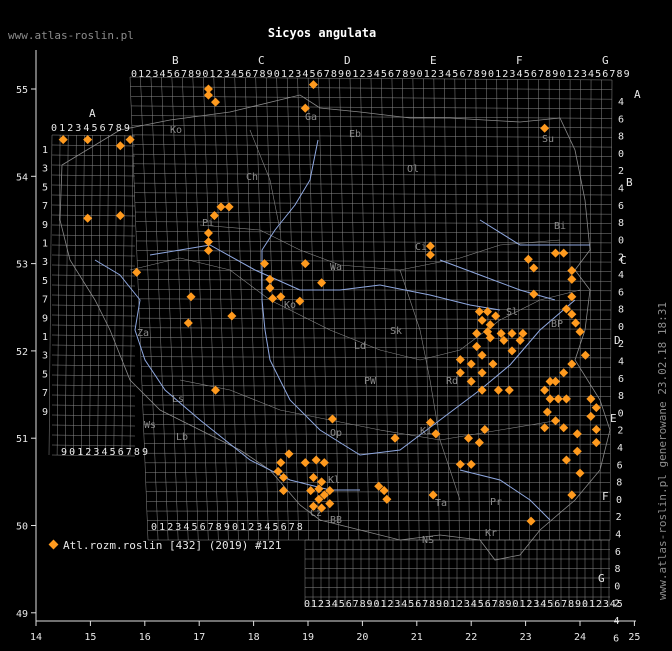  I want to click on grid-left-digit: 1, so click(45, 150).